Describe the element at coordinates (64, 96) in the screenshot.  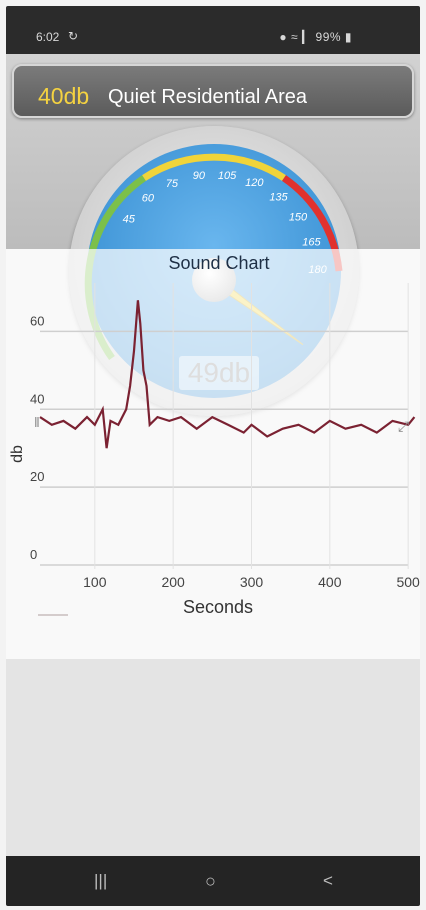
I see `current-db-value: 40db` at that location.